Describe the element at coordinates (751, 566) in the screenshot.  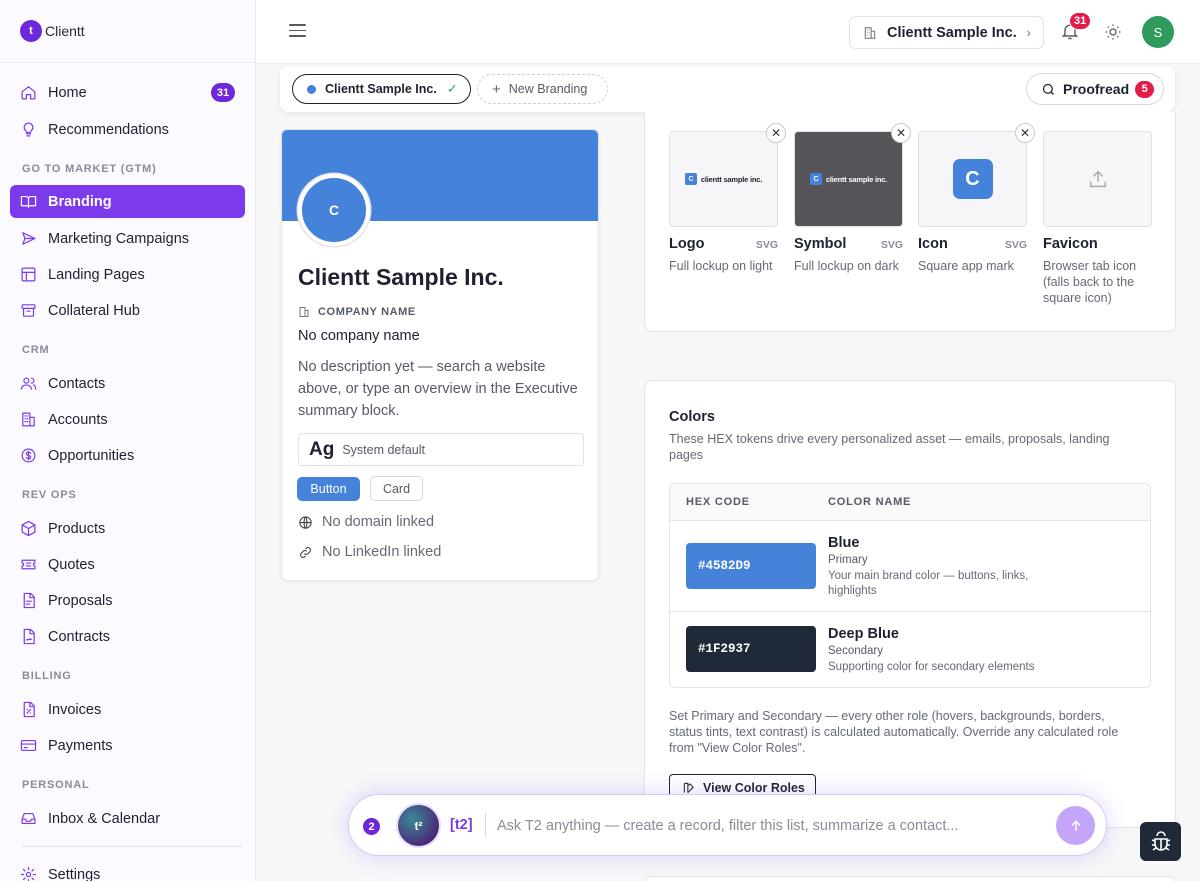
I see `color-swatch-primary: #4582D9` at that location.